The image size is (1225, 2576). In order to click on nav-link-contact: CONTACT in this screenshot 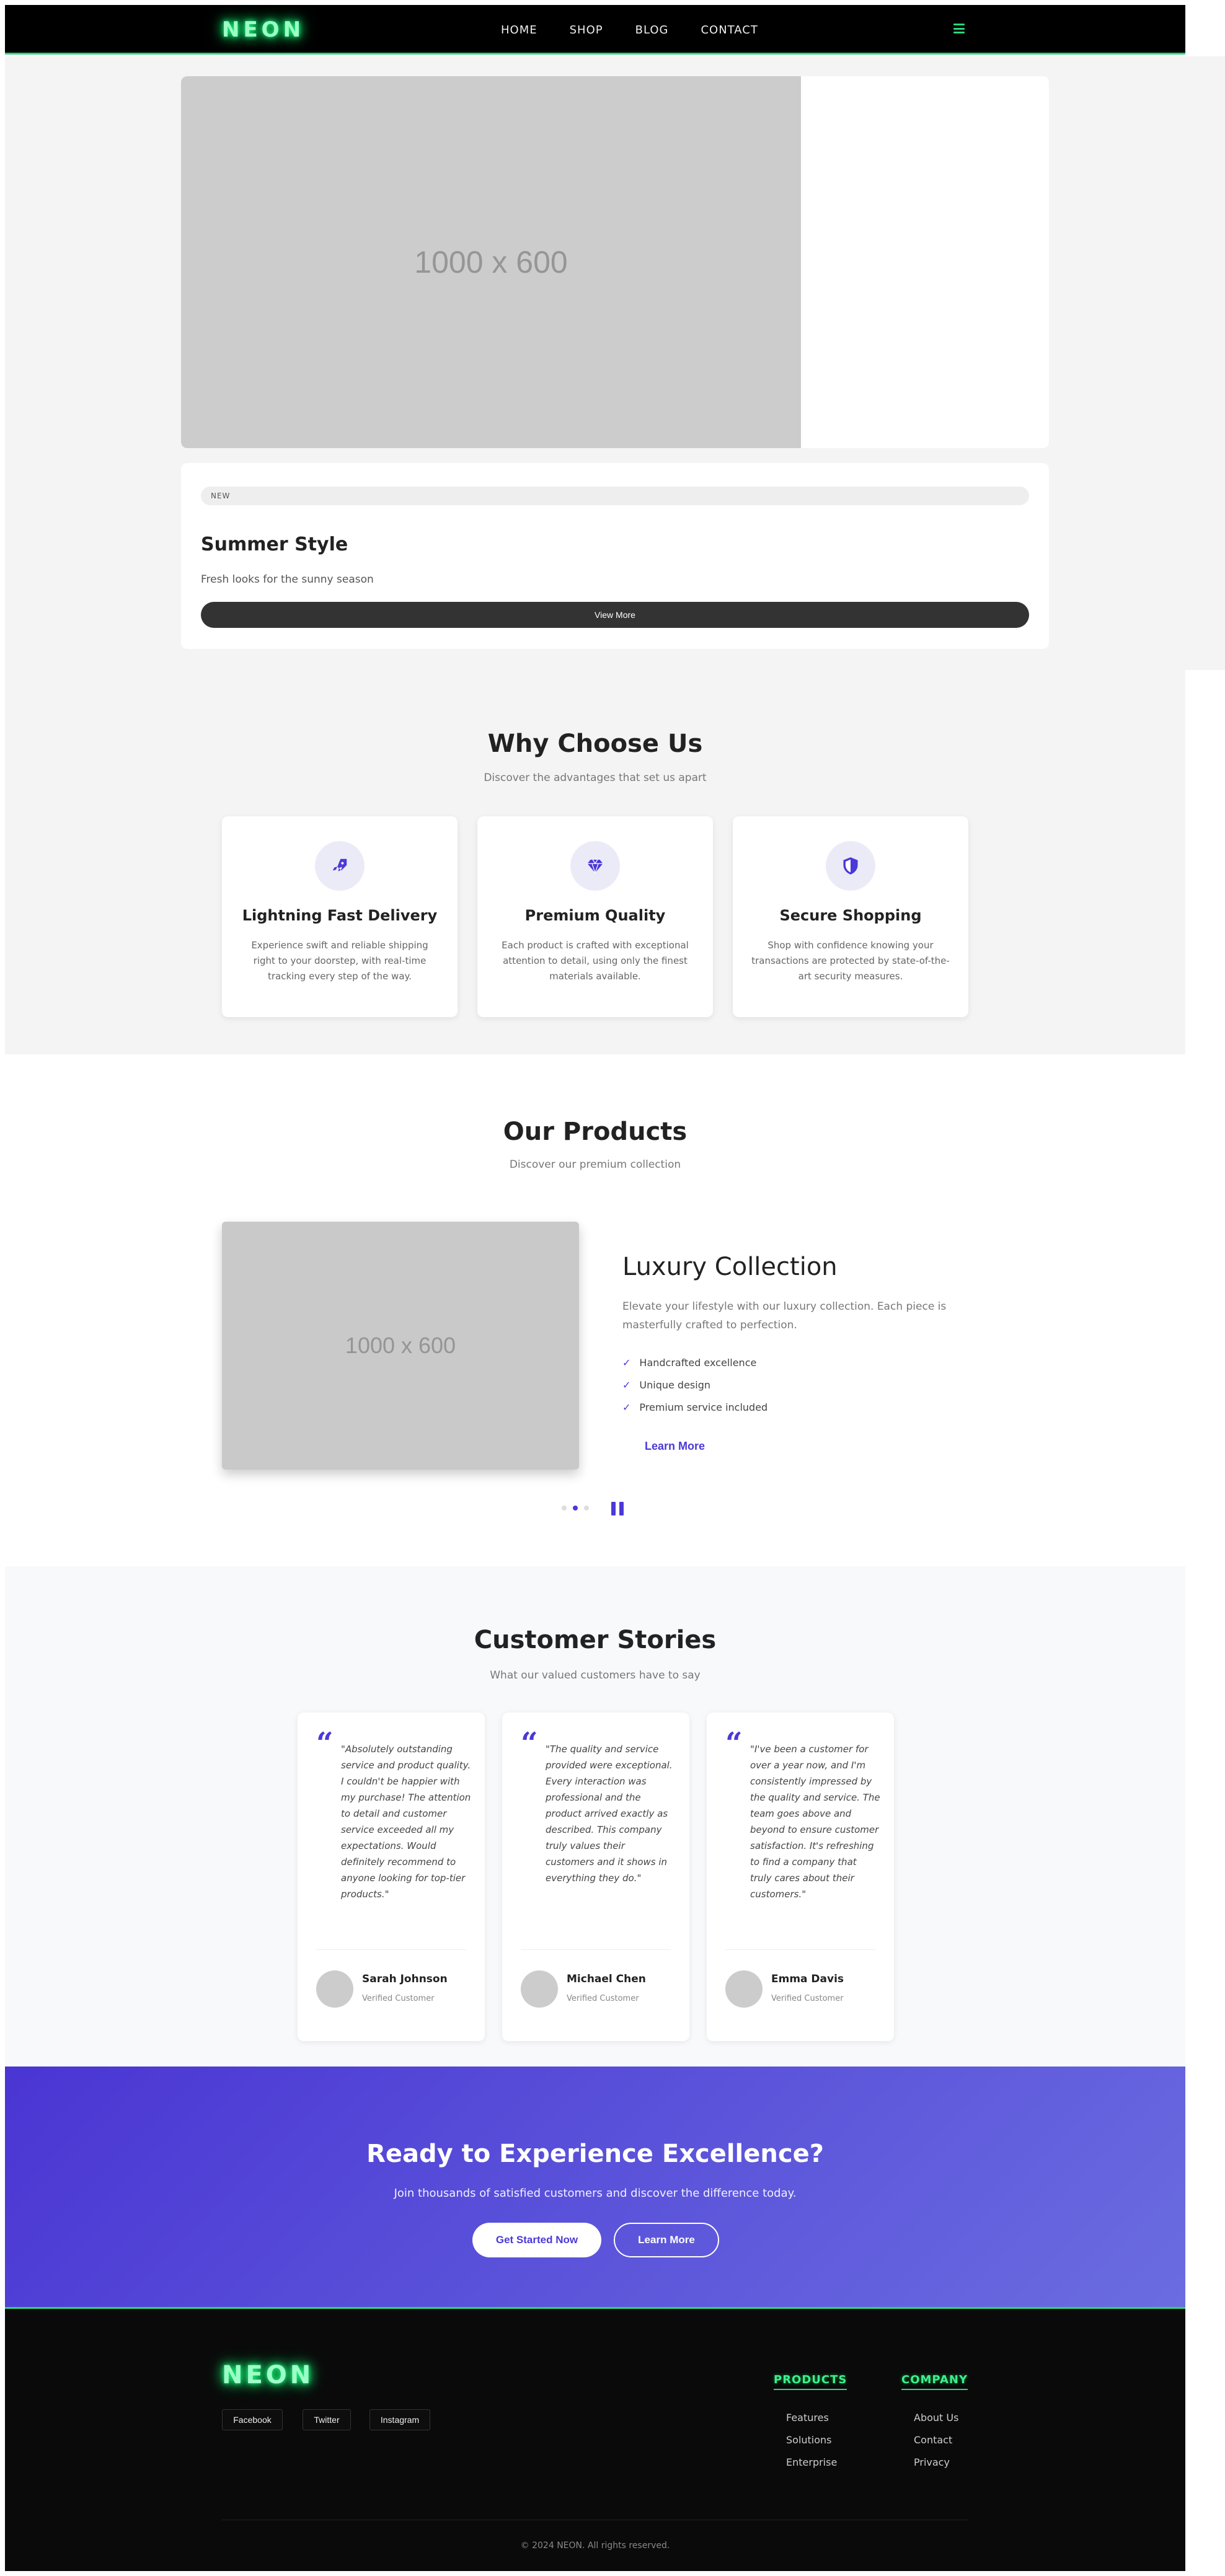, I will do `click(730, 30)`.